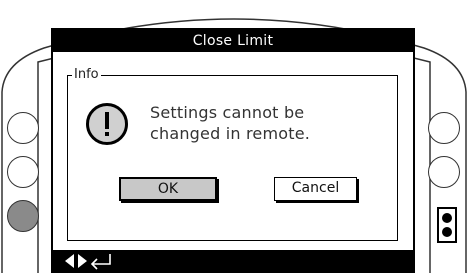 This screenshot has width=467, height=273. What do you see at coordinates (444, 128) in the screenshot?
I see `right-button-top` at bounding box center [444, 128].